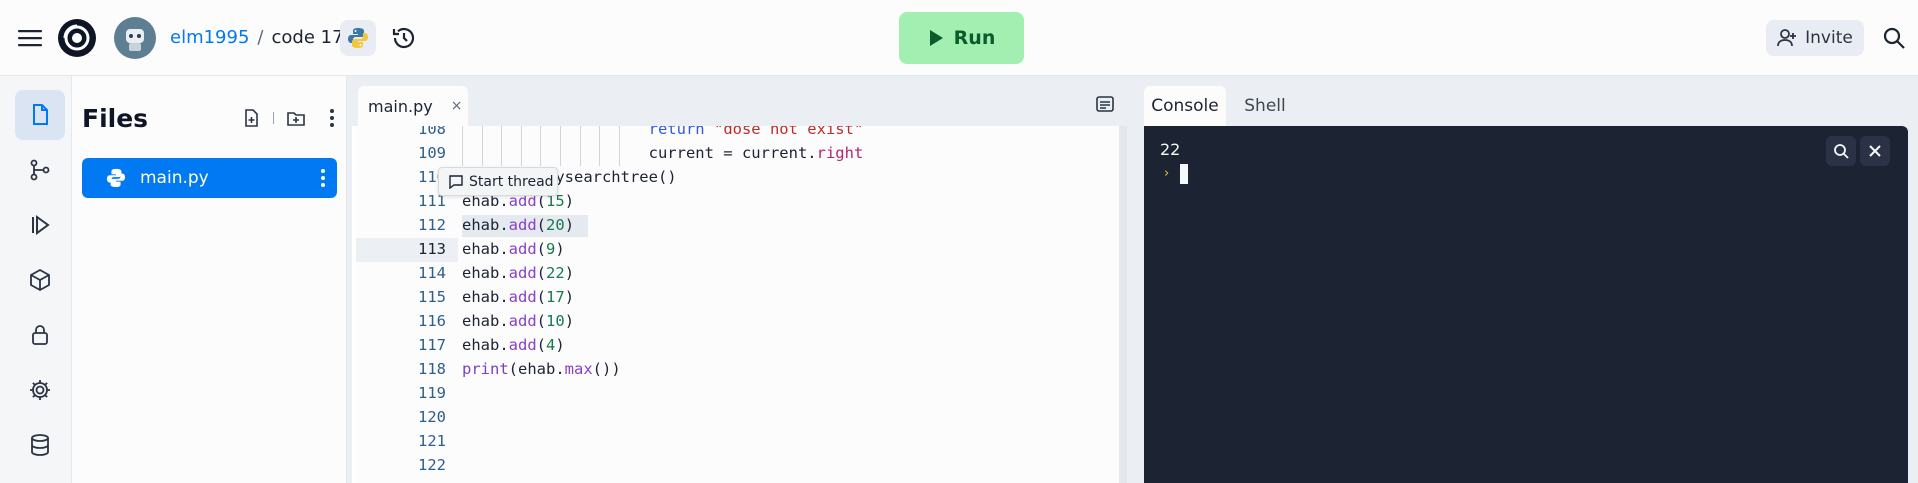 The image size is (1918, 483). I want to click on line-number: 119, so click(432, 393).